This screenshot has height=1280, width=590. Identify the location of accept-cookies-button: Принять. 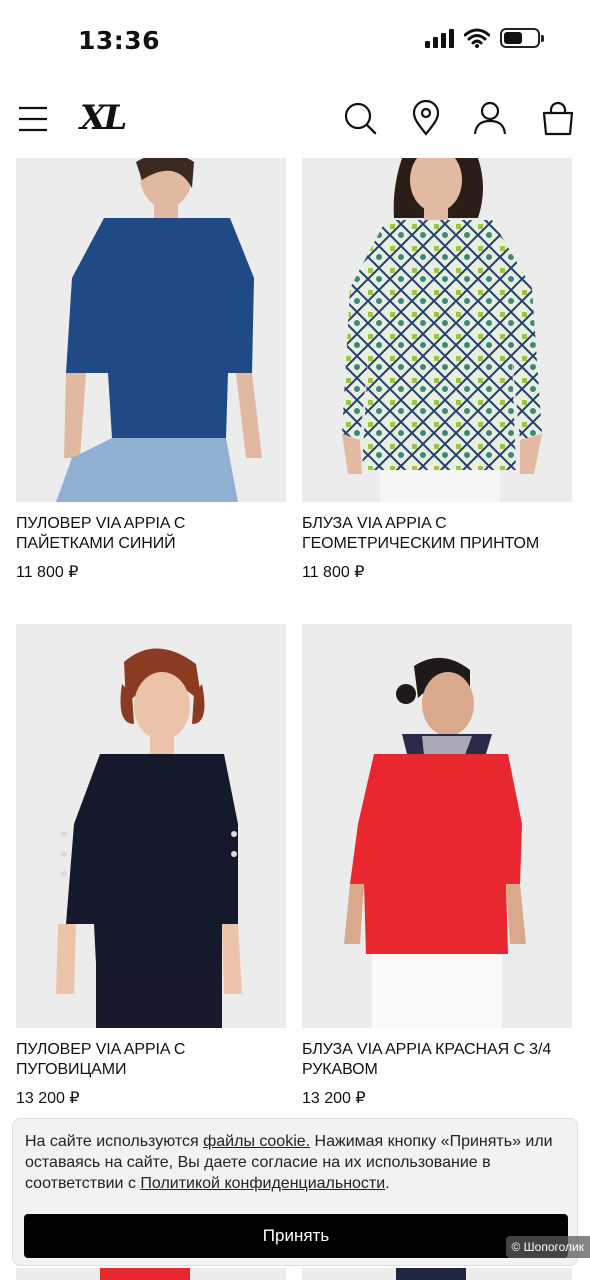
(296, 1236).